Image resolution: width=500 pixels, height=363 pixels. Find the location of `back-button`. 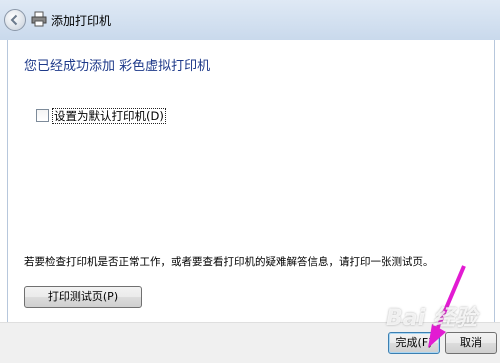

back-button is located at coordinates (15, 20).